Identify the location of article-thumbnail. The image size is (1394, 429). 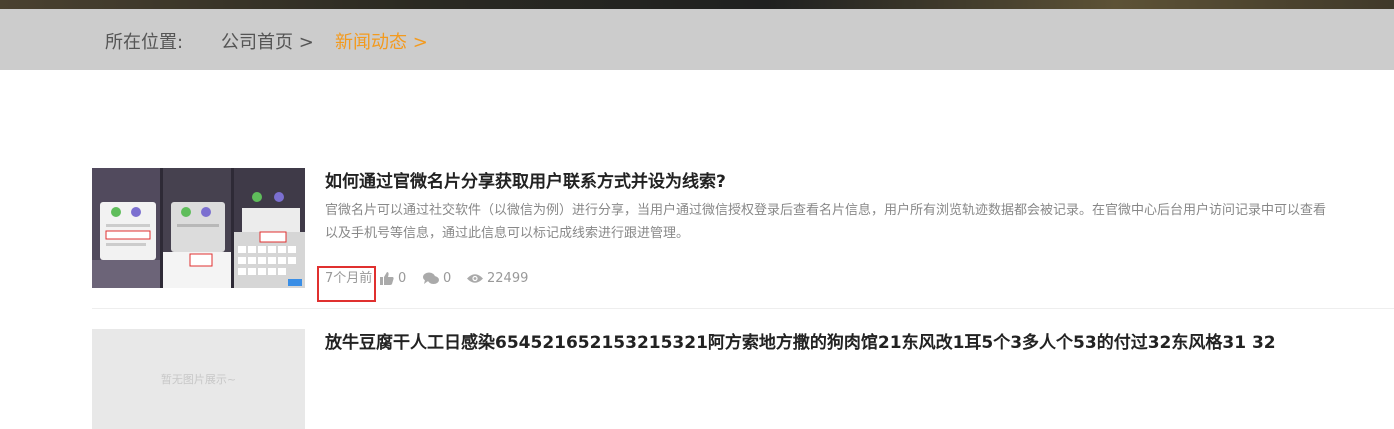
(198, 228).